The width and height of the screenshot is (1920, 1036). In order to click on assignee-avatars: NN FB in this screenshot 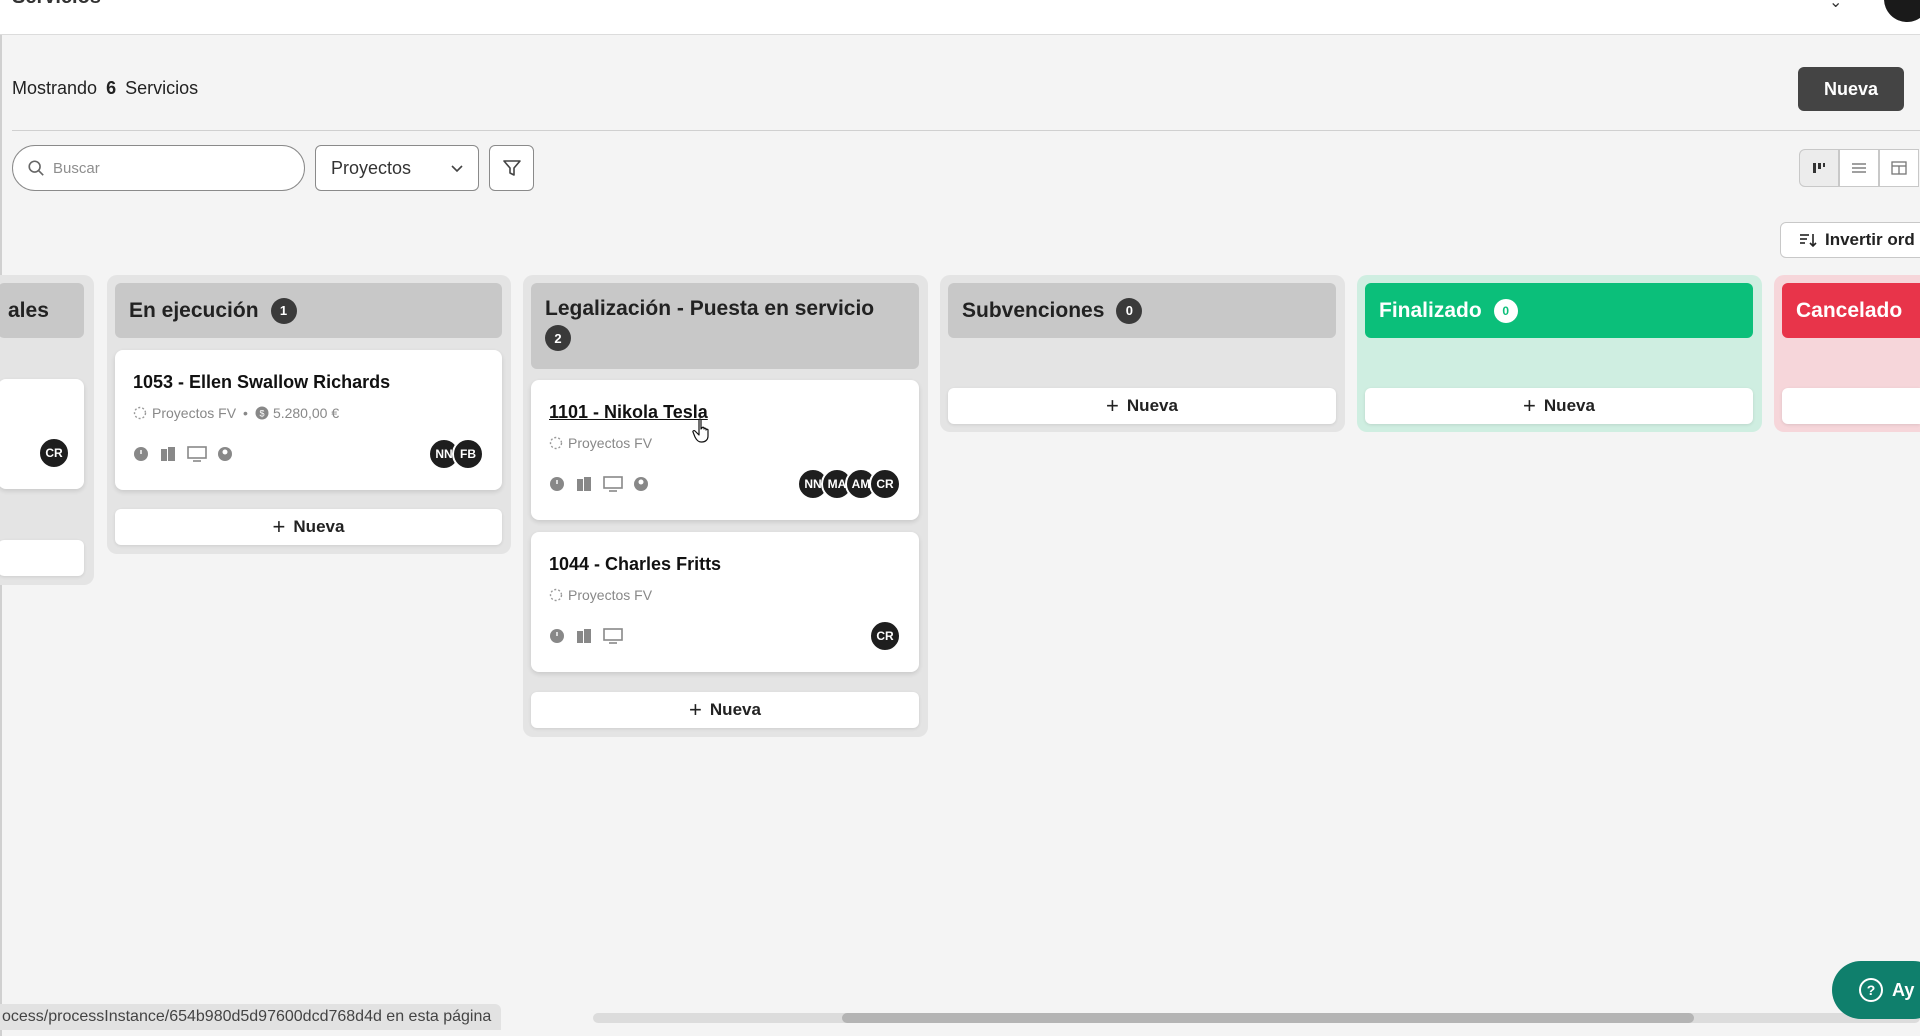, I will do `click(456, 454)`.